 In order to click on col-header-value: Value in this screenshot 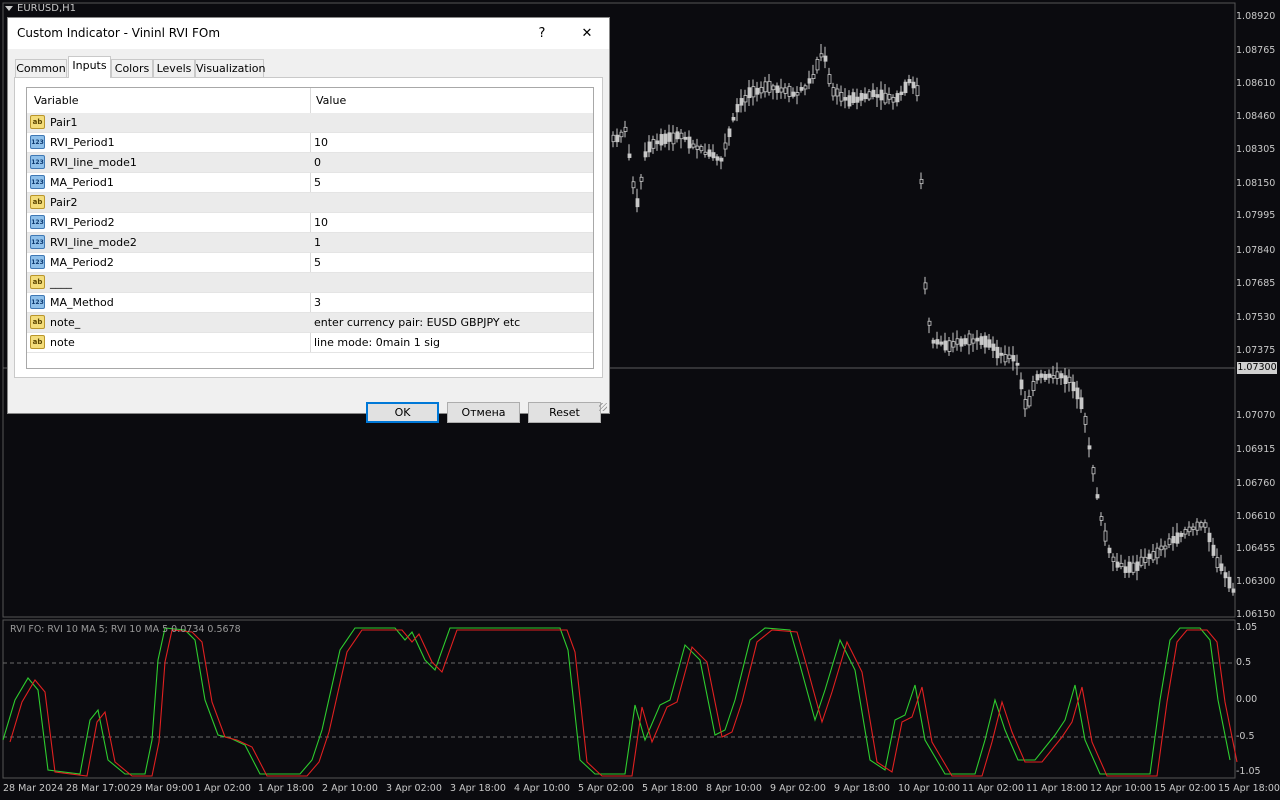, I will do `click(331, 100)`.